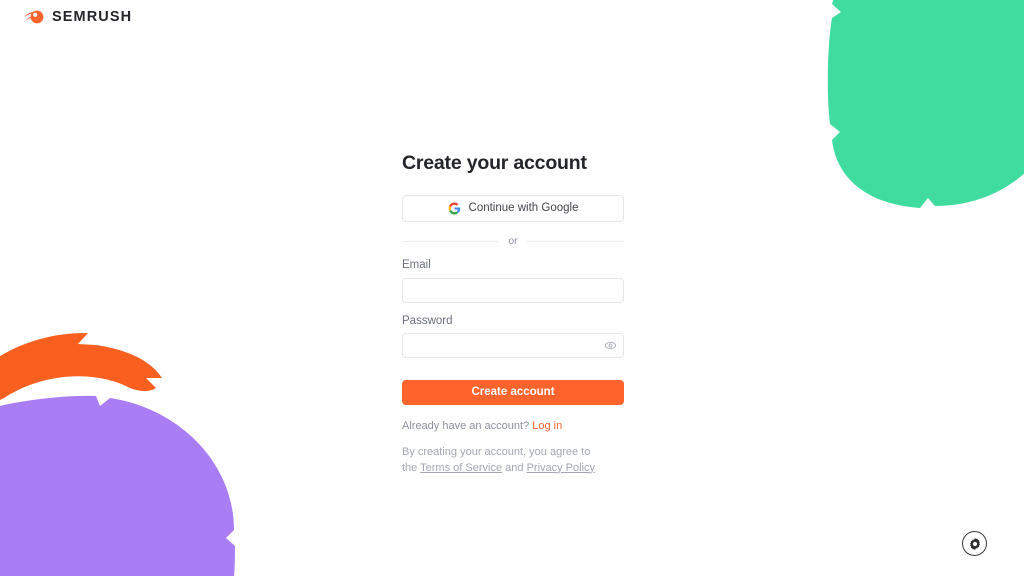  Describe the element at coordinates (451, 242) in the screenshot. I see `divider-line-left` at that location.